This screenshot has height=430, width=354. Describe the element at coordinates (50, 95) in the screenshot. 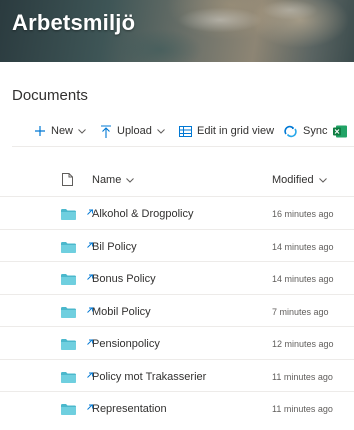

I see `library-title: Documents` at that location.